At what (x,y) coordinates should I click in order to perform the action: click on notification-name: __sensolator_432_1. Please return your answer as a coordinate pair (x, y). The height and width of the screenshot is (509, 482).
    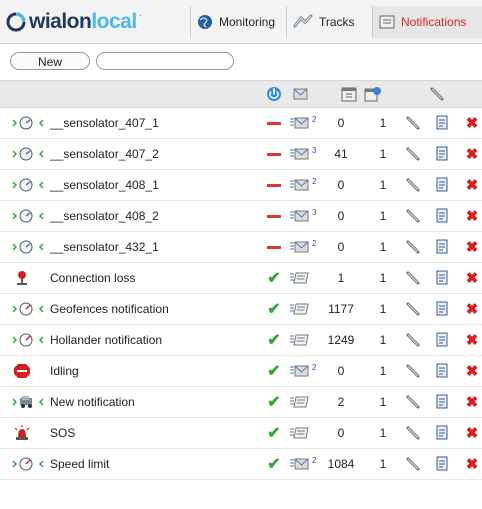
    Looking at the image, I should click on (135, 247).